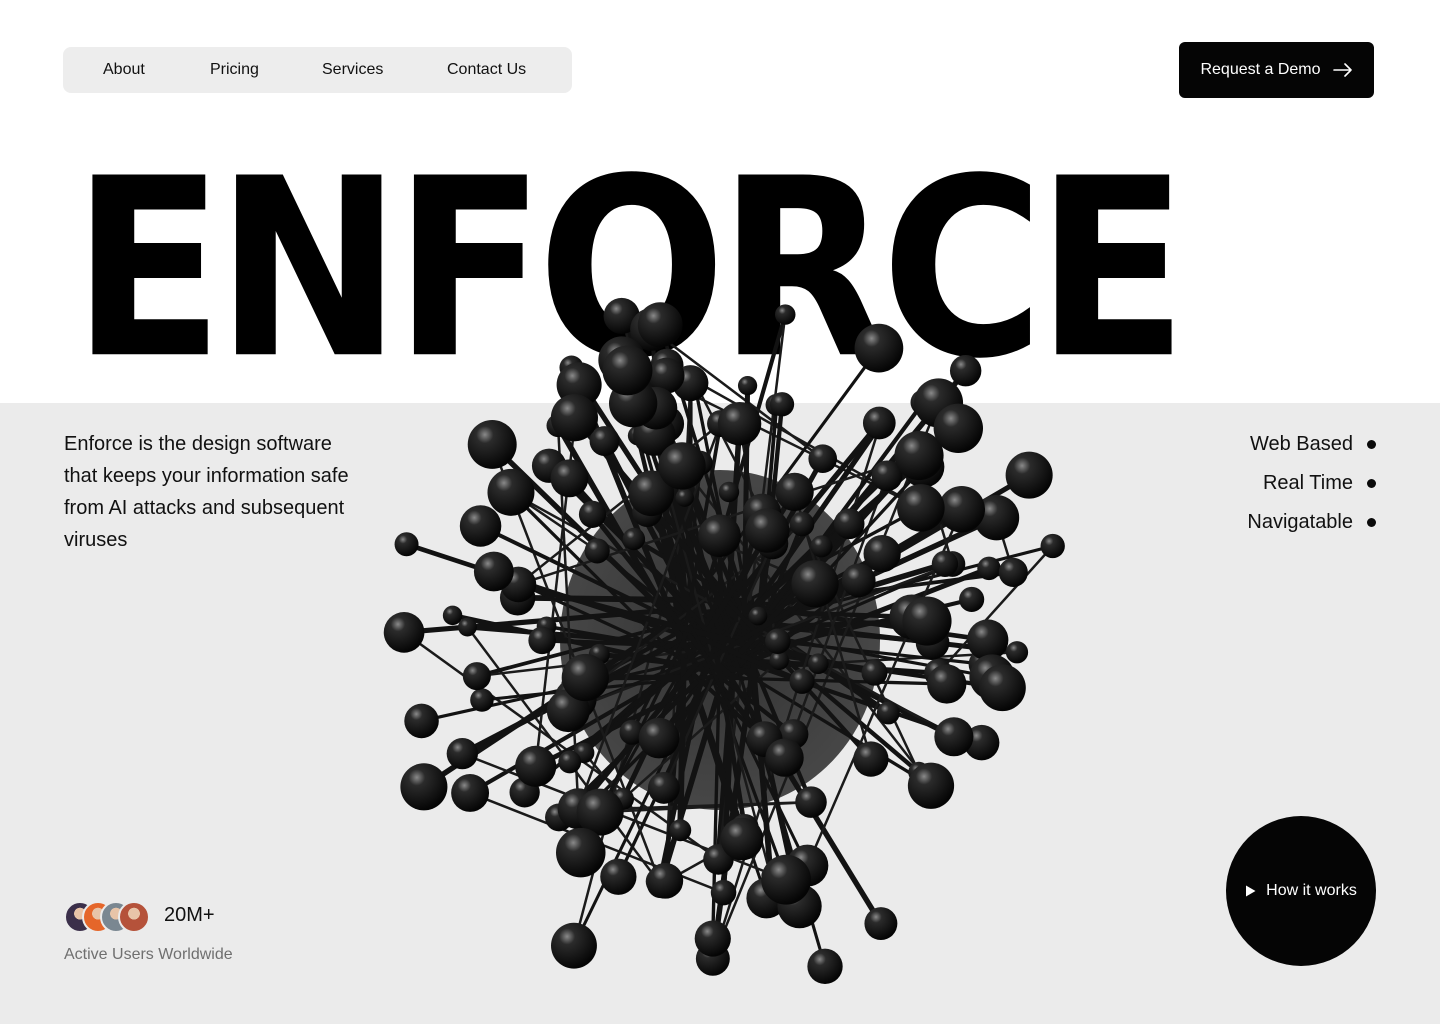 This screenshot has height=1024, width=1440. Describe the element at coordinates (148, 954) in the screenshot. I see `users-caption: Active Users Worldwide` at that location.